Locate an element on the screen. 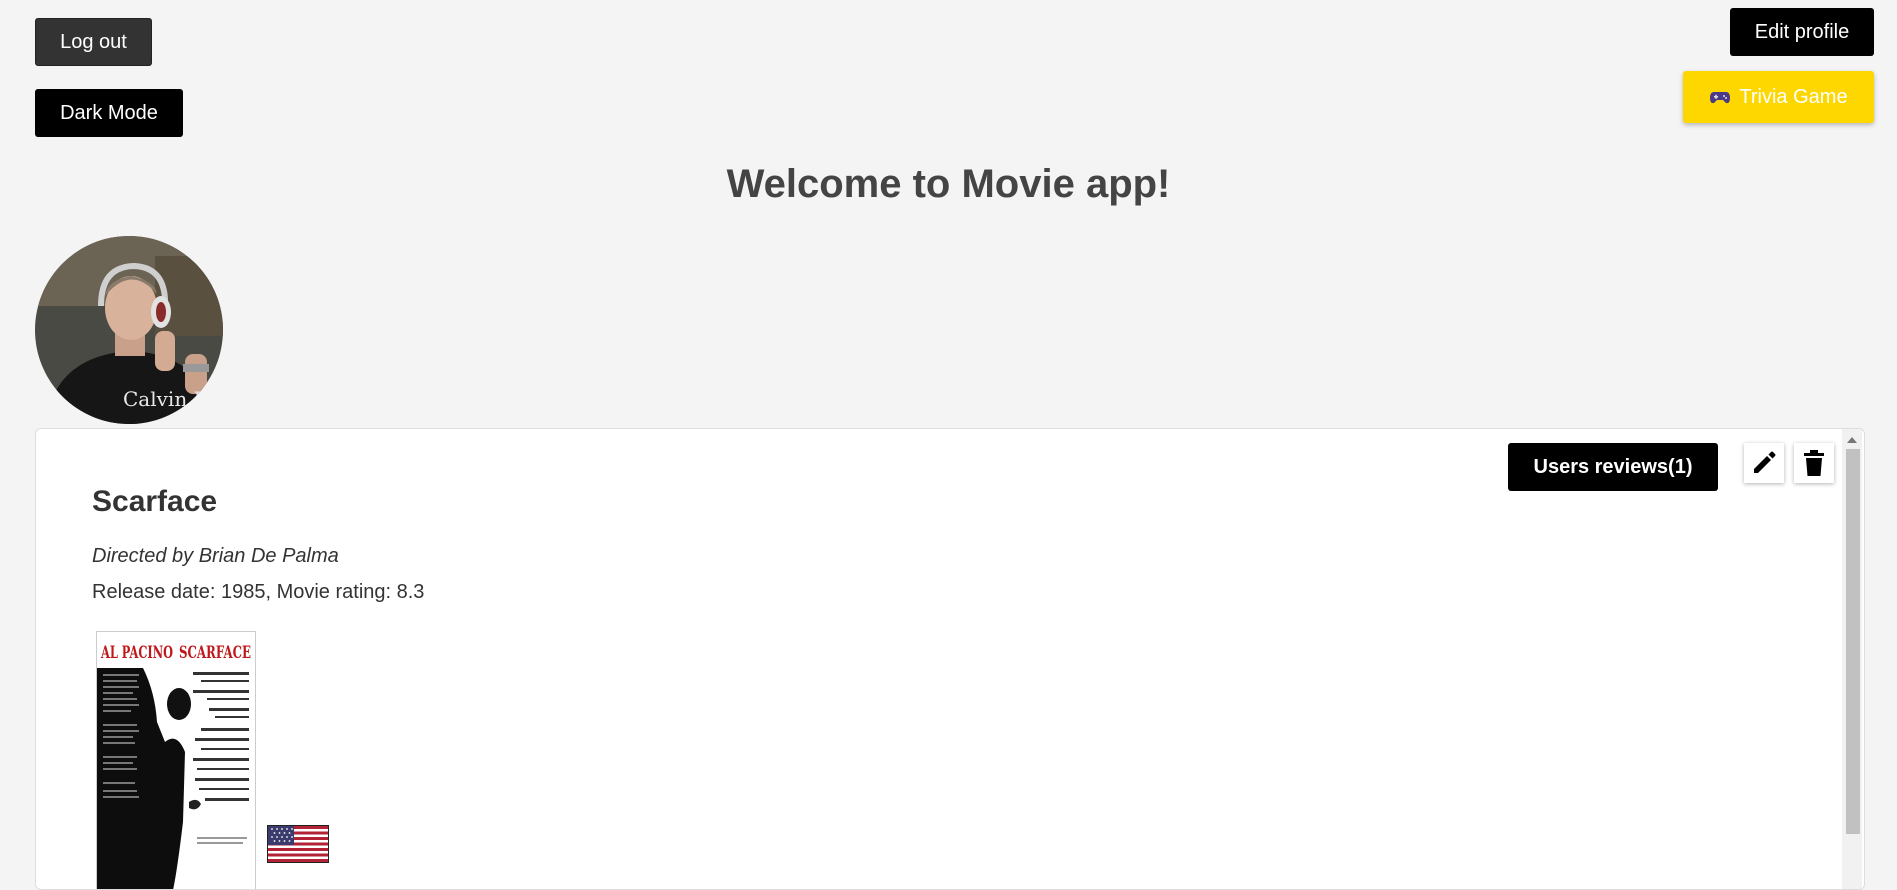 This screenshot has width=1897, height=890. poster-title-text: SCARFACE is located at coordinates (215, 653).